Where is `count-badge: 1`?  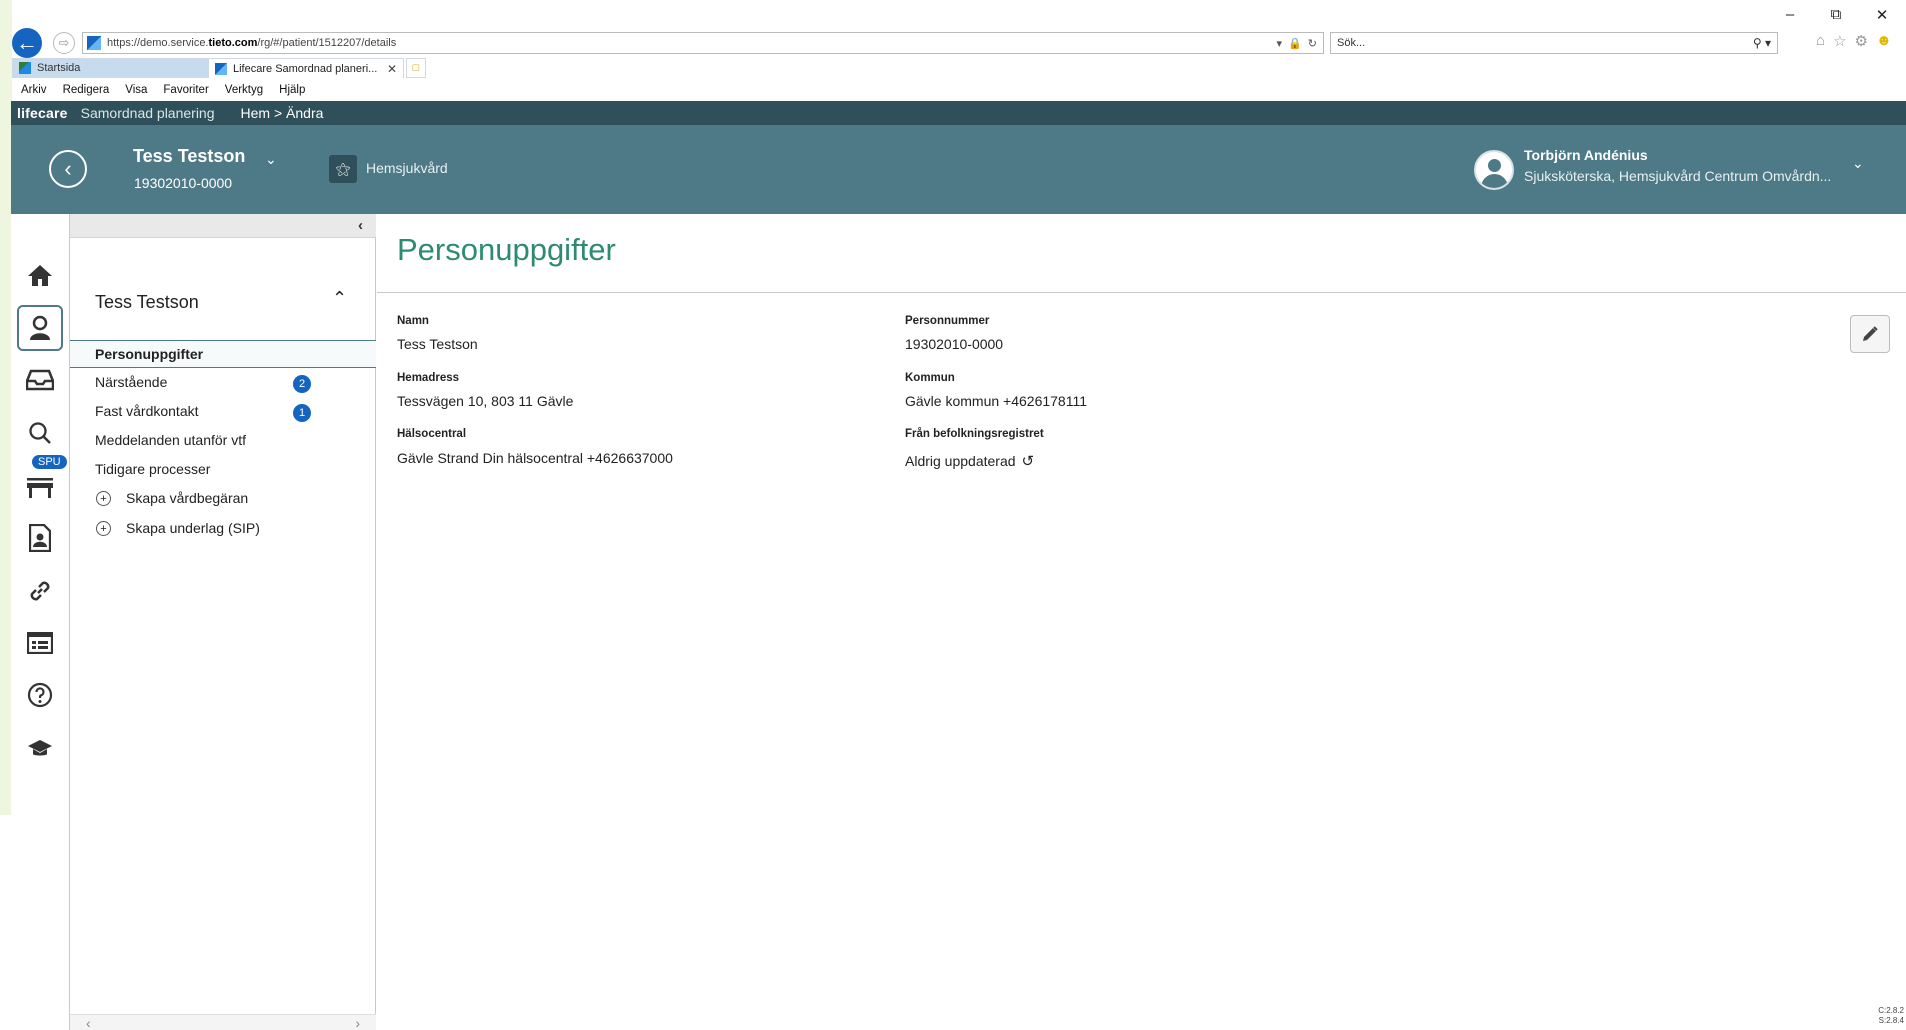 count-badge: 1 is located at coordinates (302, 413).